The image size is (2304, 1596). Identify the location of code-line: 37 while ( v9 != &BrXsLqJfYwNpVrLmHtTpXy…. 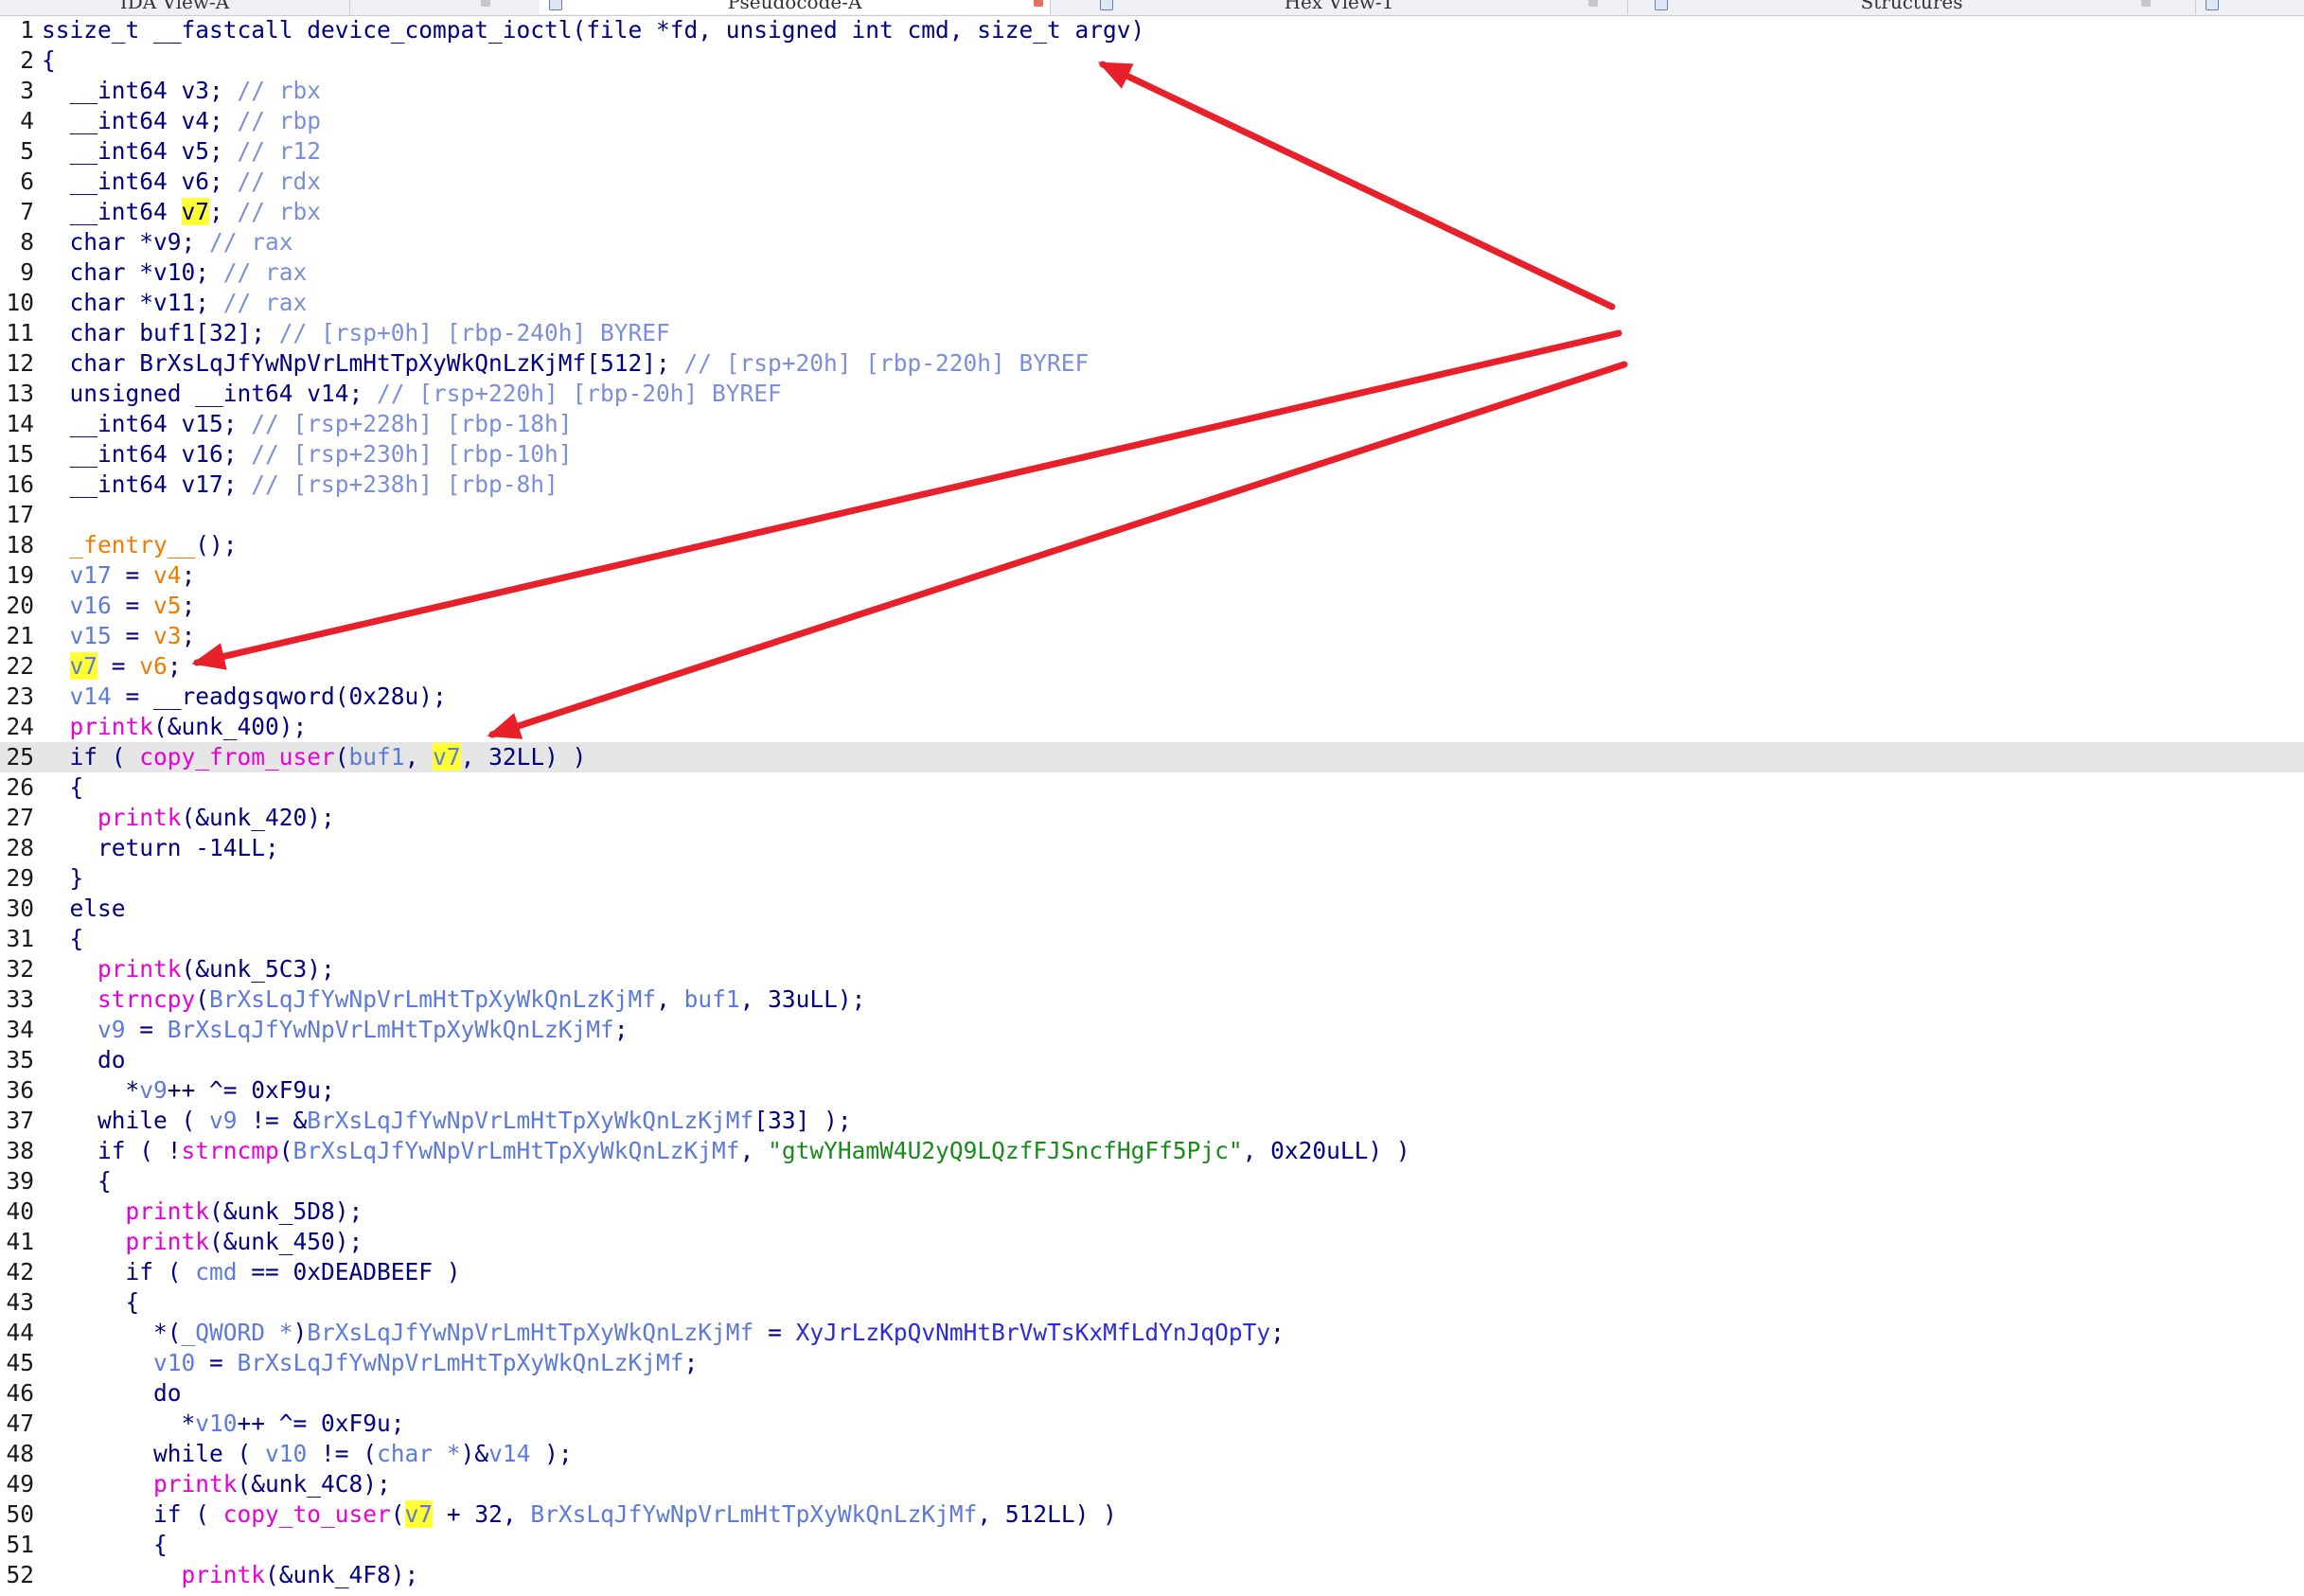
(1152, 1121).